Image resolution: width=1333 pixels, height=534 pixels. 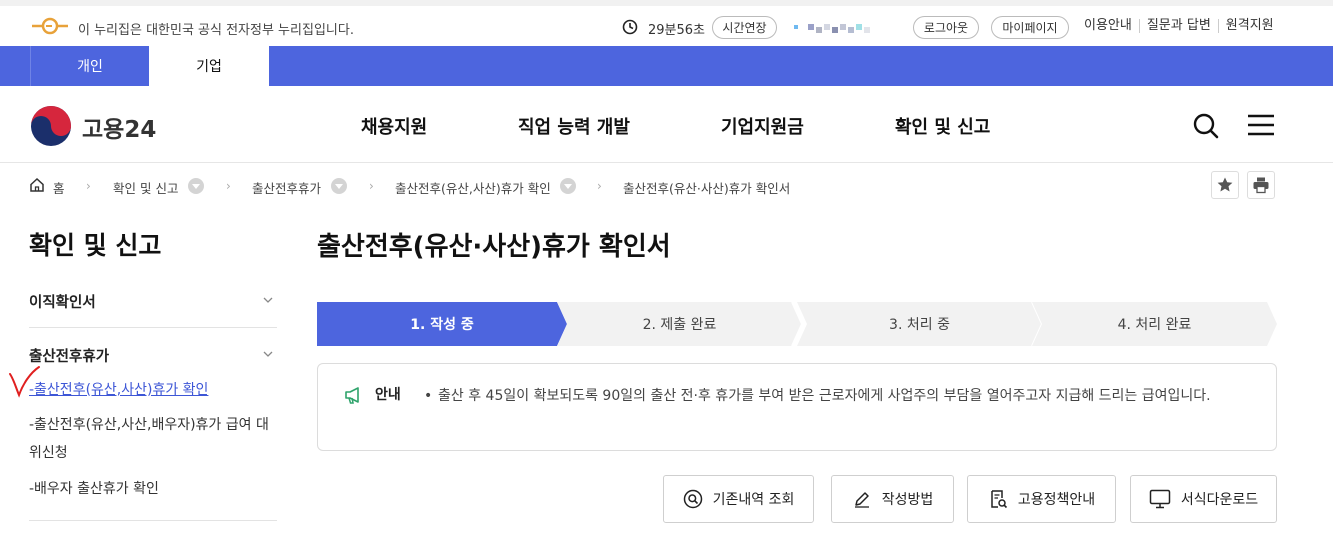 I want to click on writing-guide-button: 작성방법, so click(x=892, y=499).